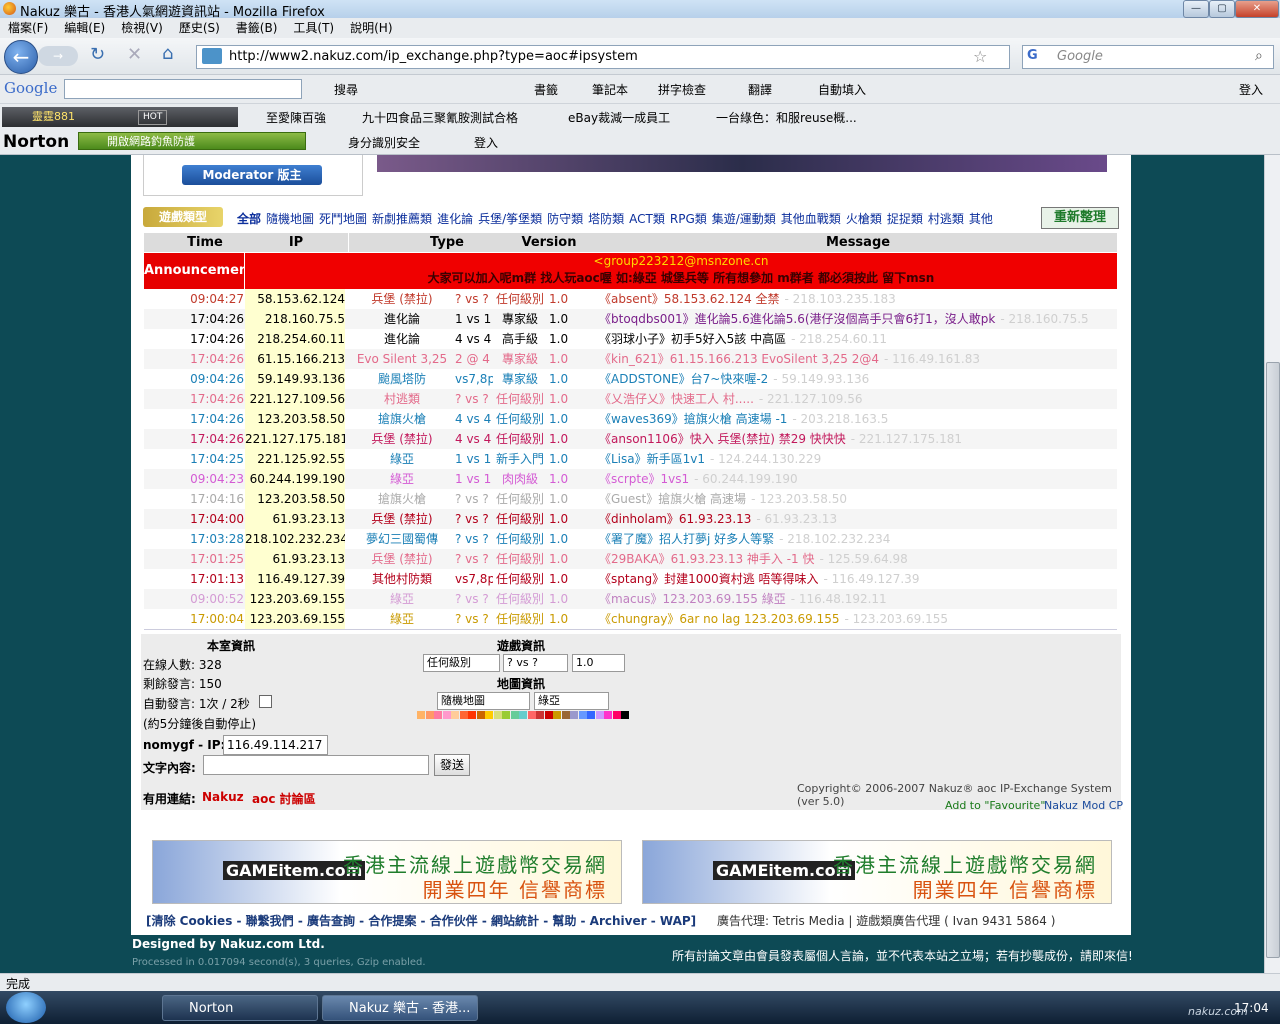 The image size is (1280, 1024). Describe the element at coordinates (192, 141) in the screenshot. I see `norton-phishing-dropdown: 開啟網路釣魚防護` at that location.